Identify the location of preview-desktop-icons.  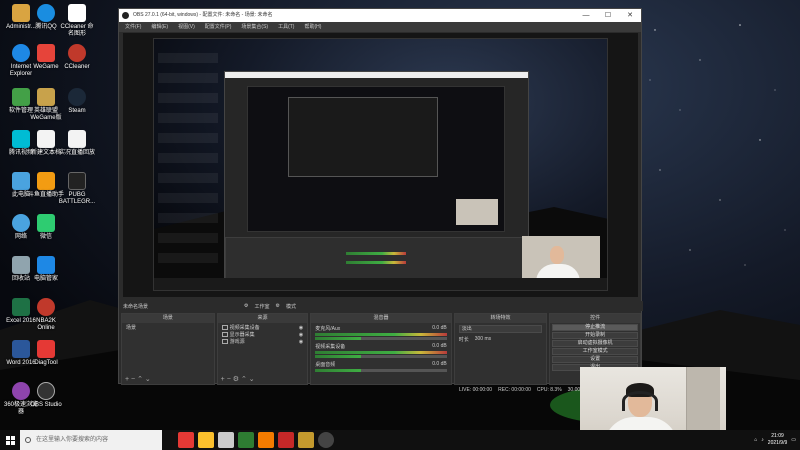
(188, 158).